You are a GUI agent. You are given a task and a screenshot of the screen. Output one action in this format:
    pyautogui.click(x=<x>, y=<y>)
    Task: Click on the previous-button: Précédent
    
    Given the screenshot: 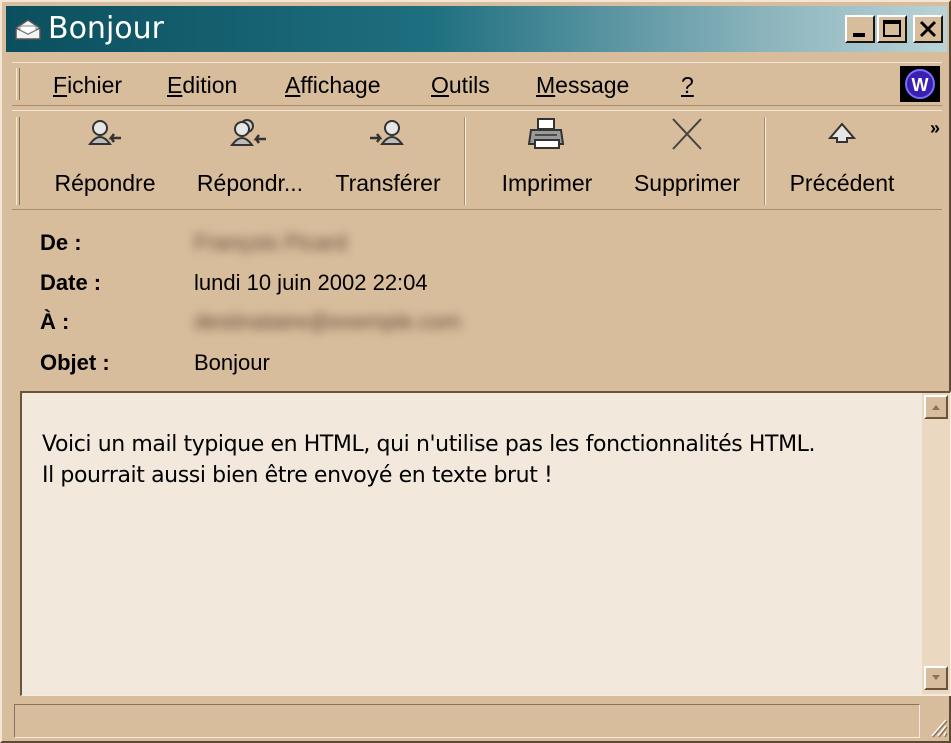 What is the action you would take?
    pyautogui.click(x=842, y=160)
    